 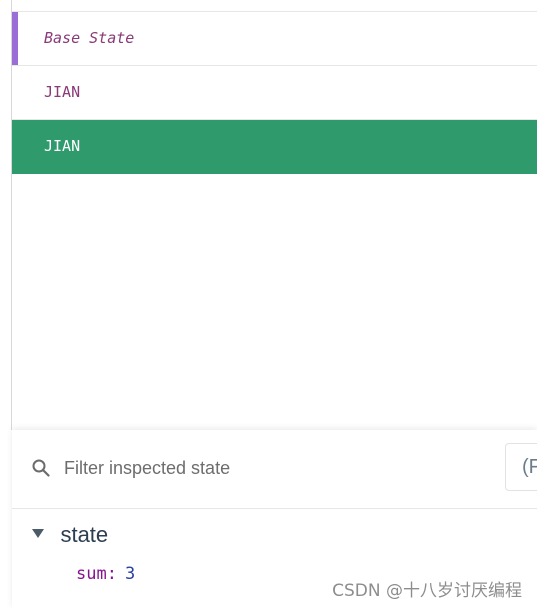 What do you see at coordinates (91, 574) in the screenshot?
I see `property-key: sum` at bounding box center [91, 574].